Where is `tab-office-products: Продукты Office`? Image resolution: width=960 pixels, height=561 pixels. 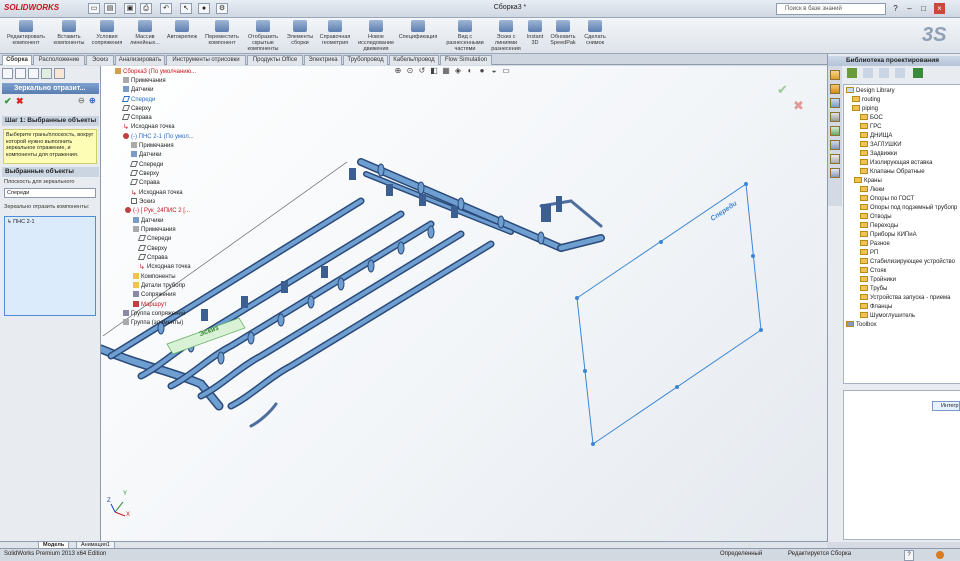
tab-office-products: Продукты Office is located at coordinates (275, 60).